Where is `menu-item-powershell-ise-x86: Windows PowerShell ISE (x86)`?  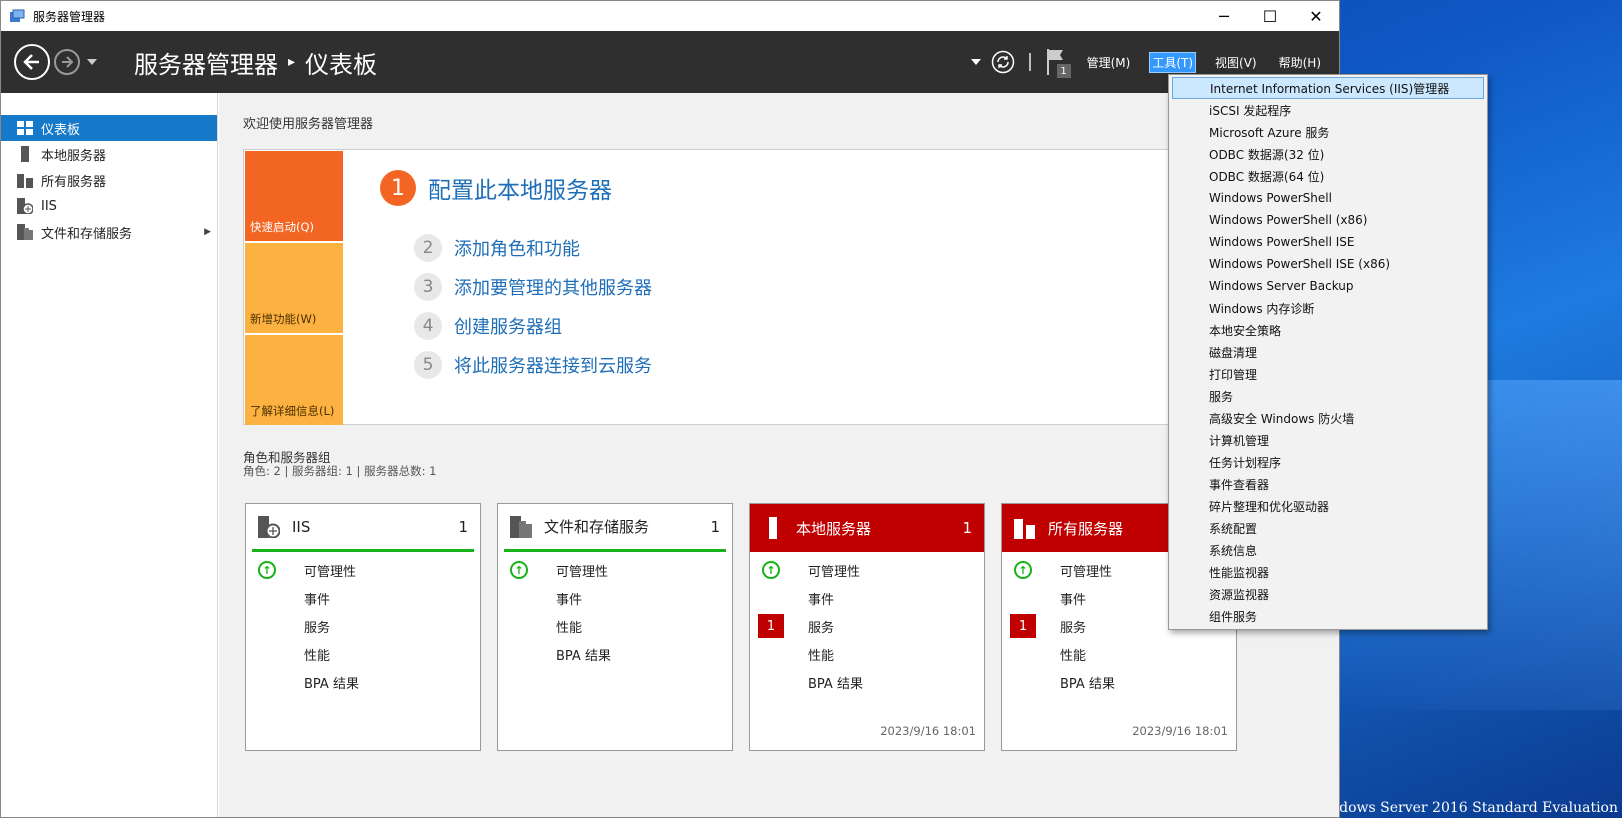 menu-item-powershell-ise-x86: Windows PowerShell ISE (x86) is located at coordinates (1328, 264).